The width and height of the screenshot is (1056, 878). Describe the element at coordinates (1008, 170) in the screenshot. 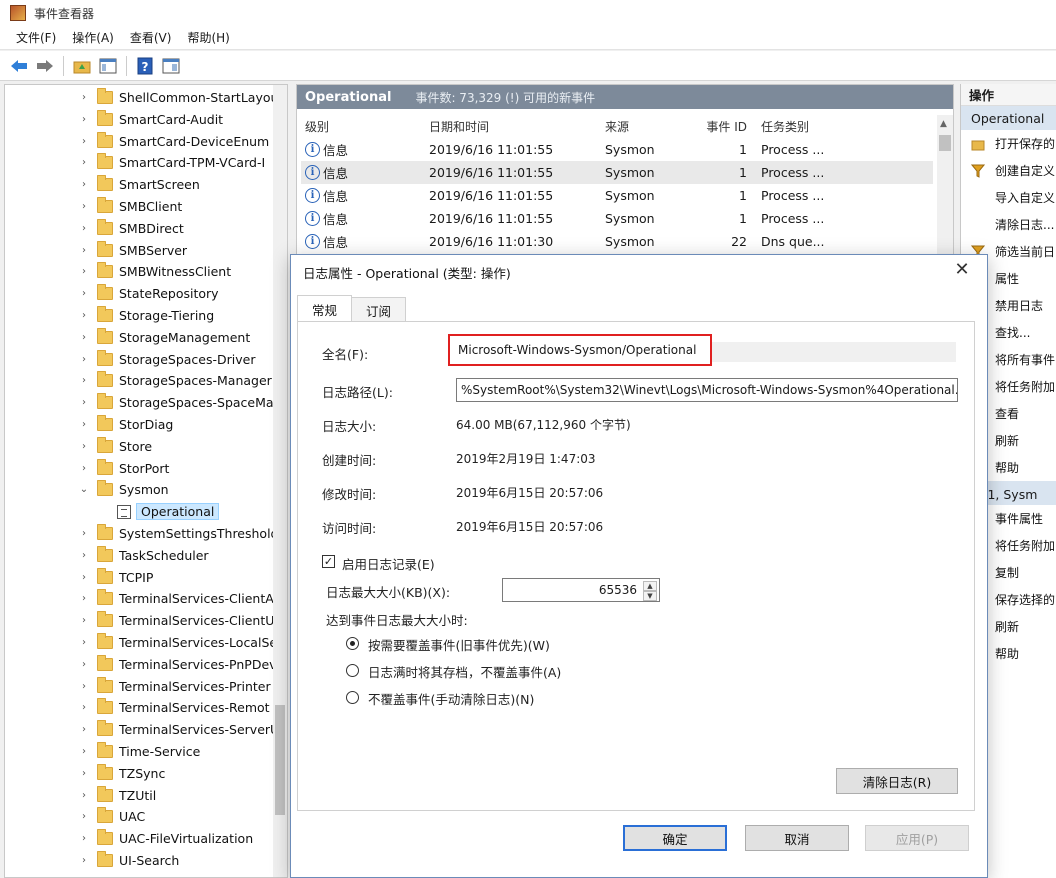

I see `action-item: 创建自定义` at that location.